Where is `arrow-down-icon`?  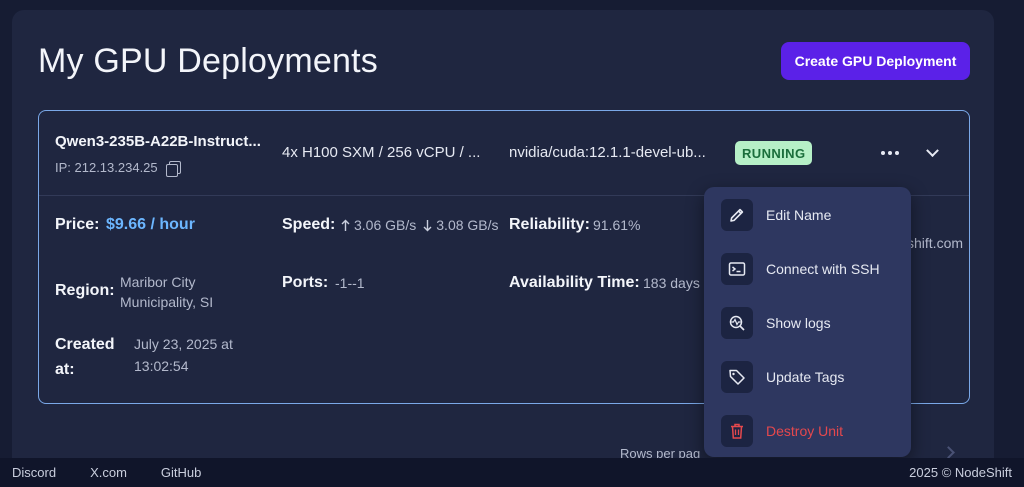
arrow-down-icon is located at coordinates (427, 225).